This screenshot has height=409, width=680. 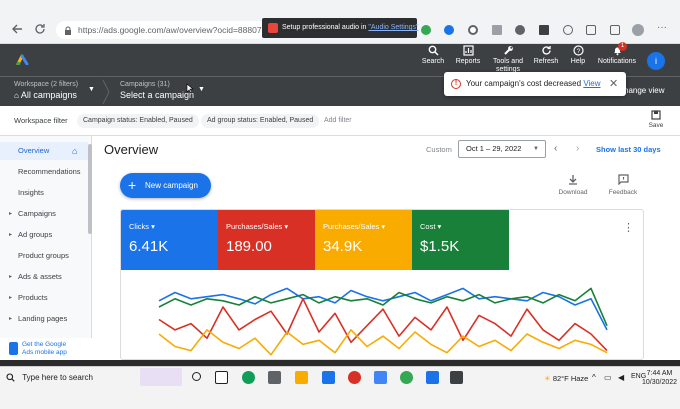 I want to click on save-filter-button: Save, so click(x=656, y=119).